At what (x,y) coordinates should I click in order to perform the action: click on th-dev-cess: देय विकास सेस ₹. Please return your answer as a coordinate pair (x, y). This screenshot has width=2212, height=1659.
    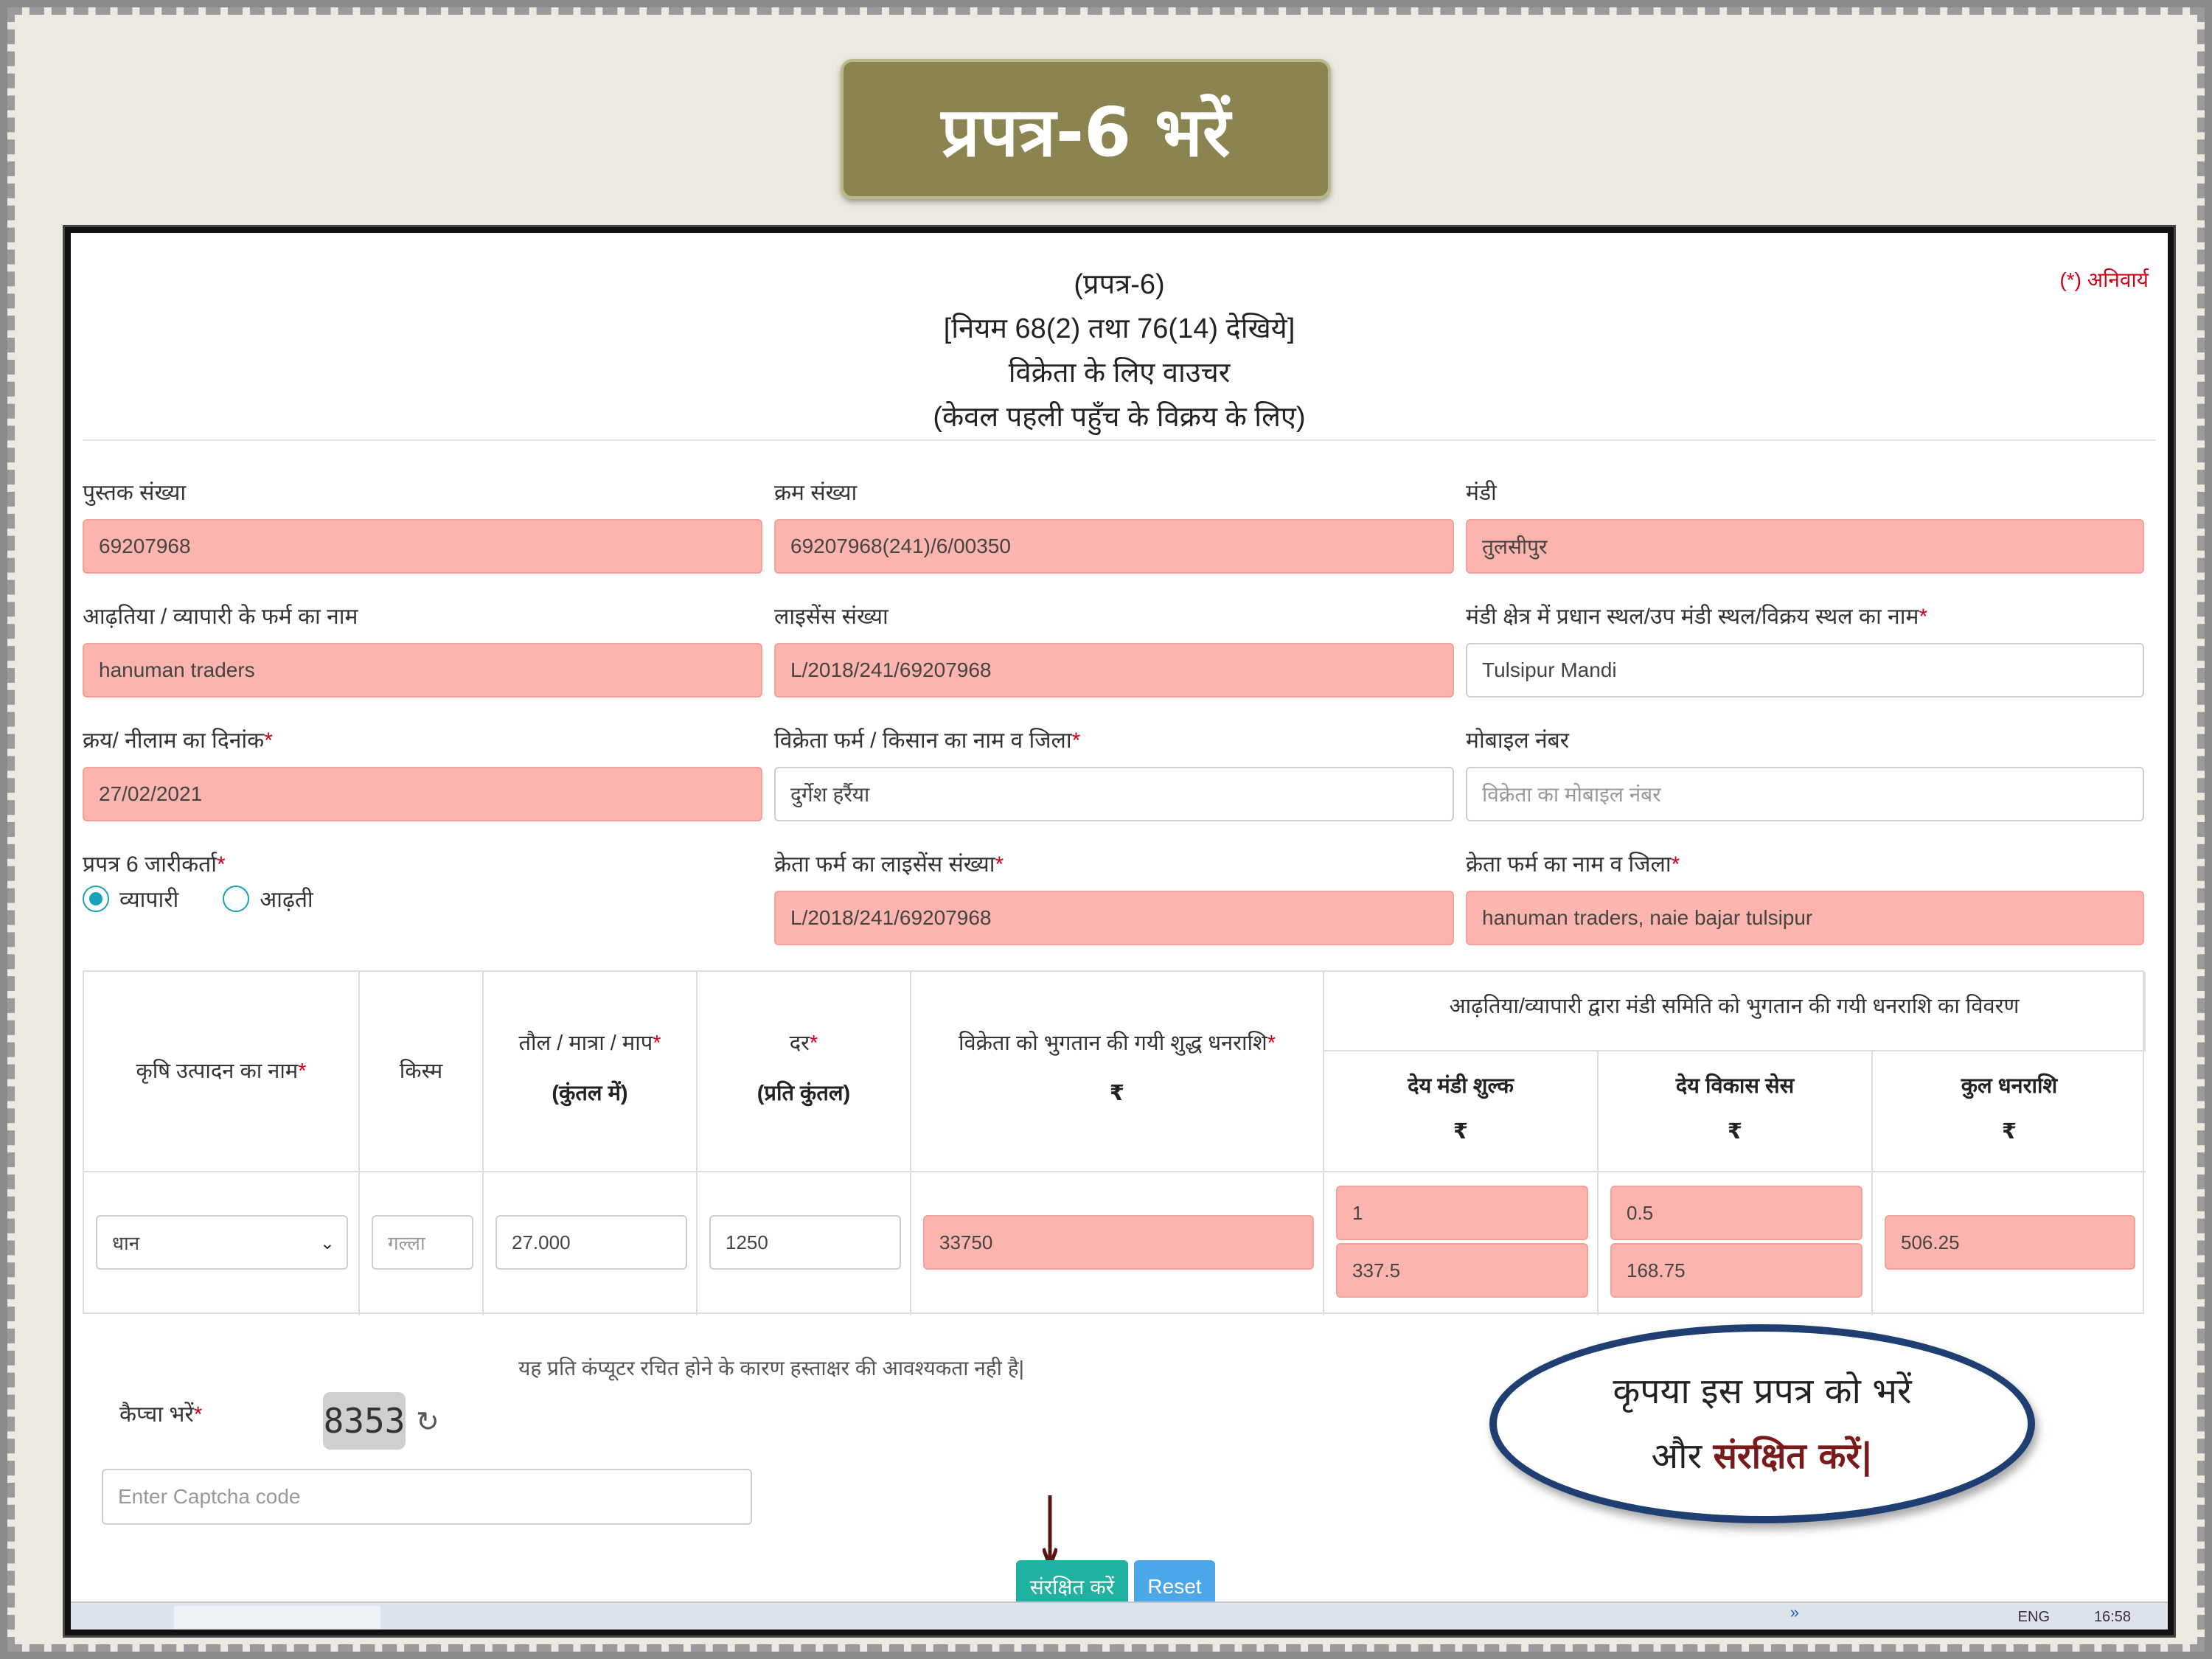
    Looking at the image, I should click on (1736, 1111).